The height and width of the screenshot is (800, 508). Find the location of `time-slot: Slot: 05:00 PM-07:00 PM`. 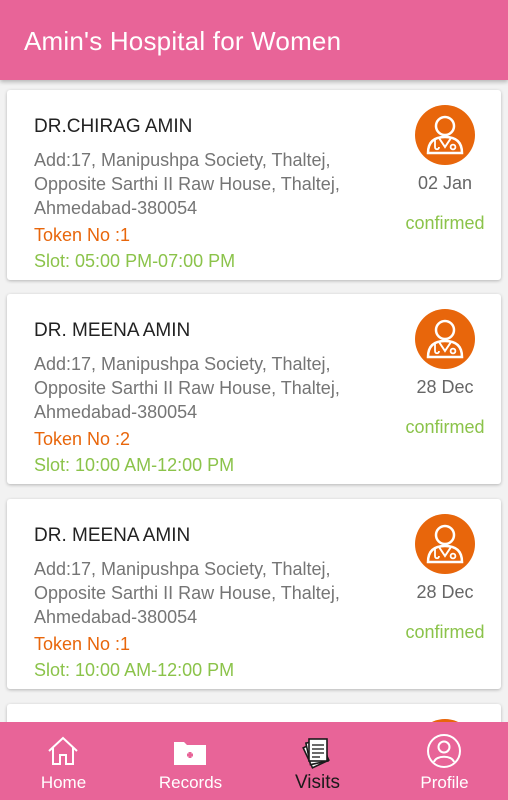

time-slot: Slot: 05:00 PM-07:00 PM is located at coordinates (135, 261).